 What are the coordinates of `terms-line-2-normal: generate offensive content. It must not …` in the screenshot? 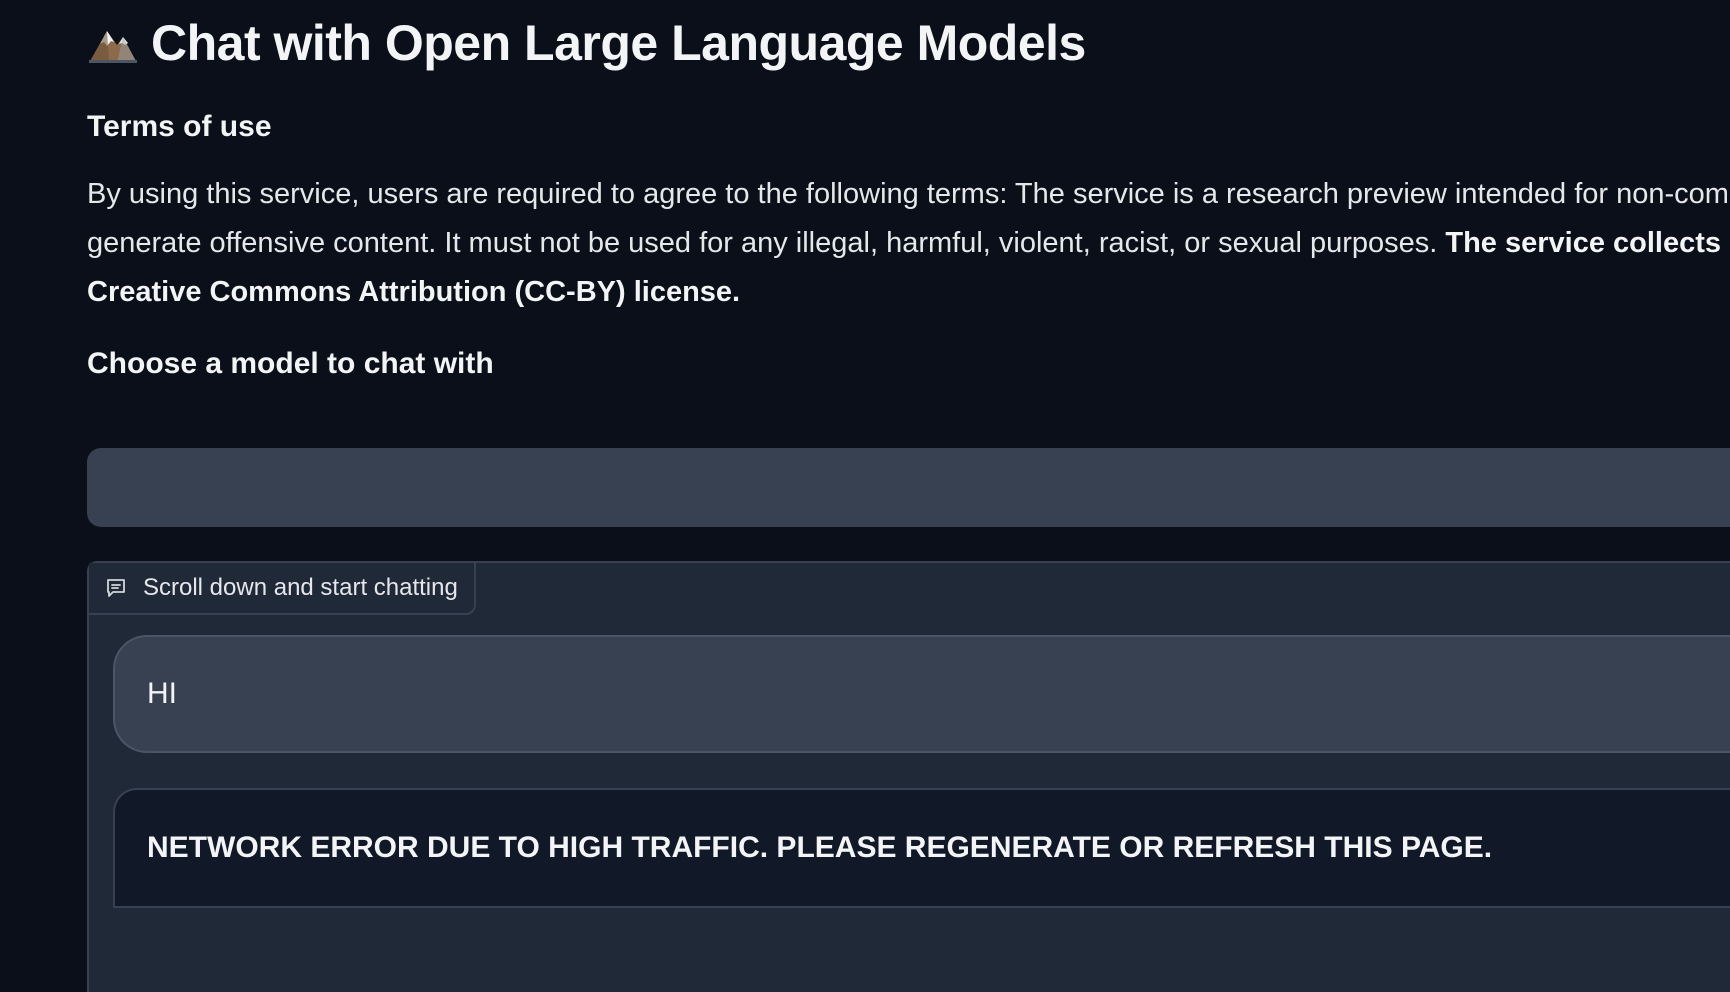 It's located at (766, 243).